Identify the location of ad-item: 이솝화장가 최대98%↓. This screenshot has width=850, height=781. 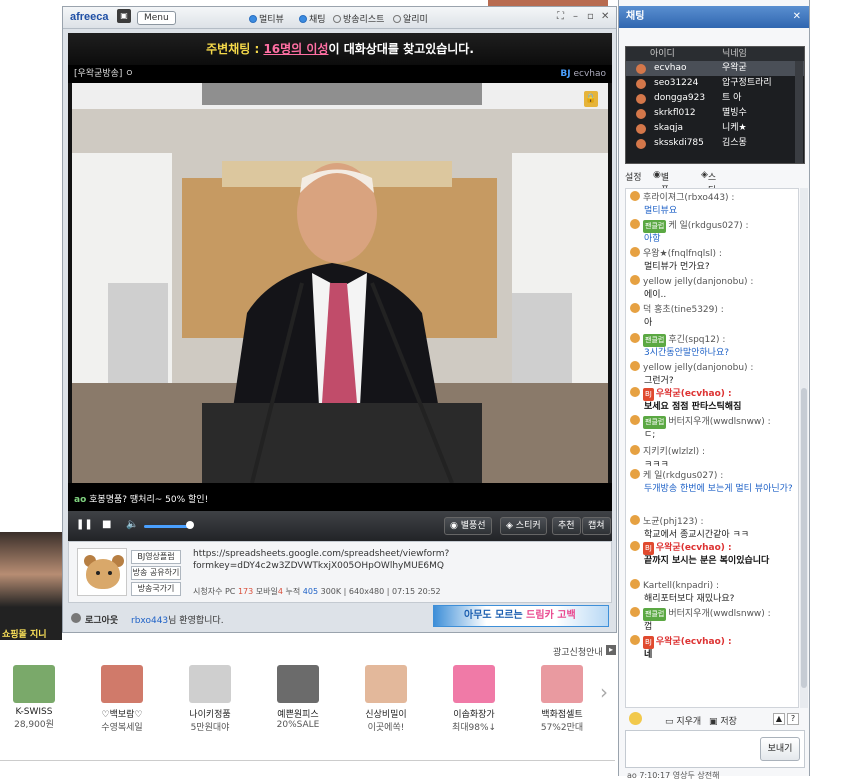
(474, 699).